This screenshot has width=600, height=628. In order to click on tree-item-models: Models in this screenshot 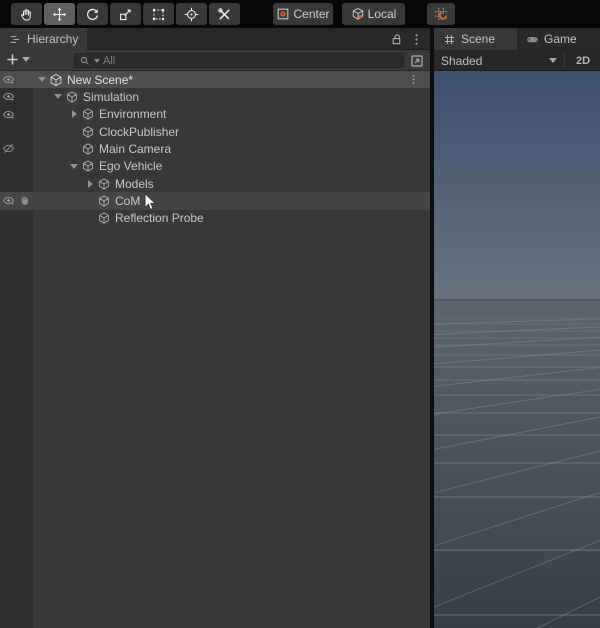, I will do `click(215, 183)`.